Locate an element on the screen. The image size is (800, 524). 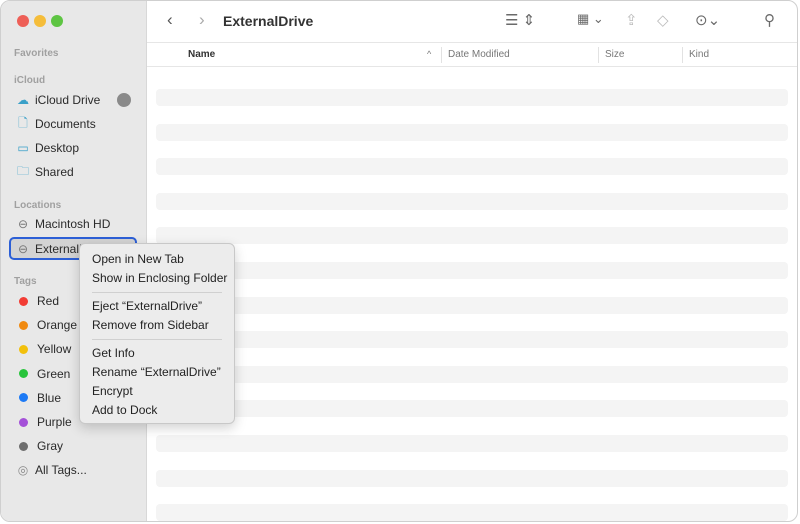
window-controls is located at coordinates (40, 21).